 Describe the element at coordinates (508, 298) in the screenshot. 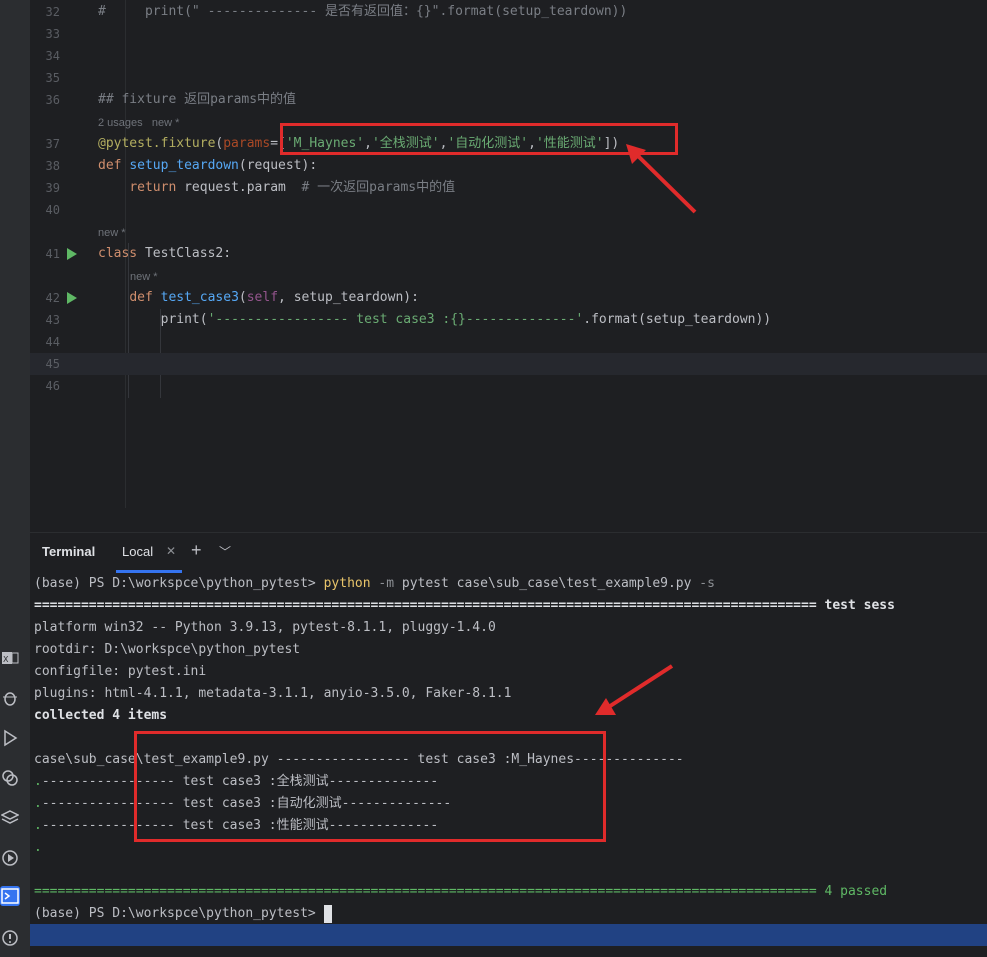

I see `code-line: 42 def test_case3(self, setup_teardown):` at that location.